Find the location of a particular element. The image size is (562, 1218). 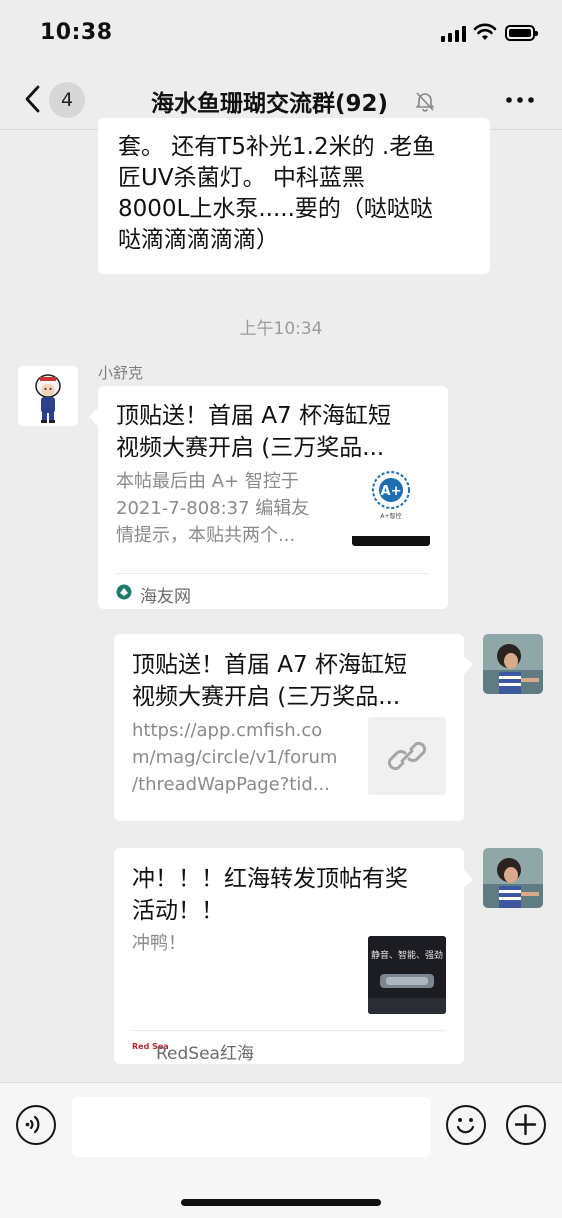

sender-name: 小舒克 is located at coordinates (121, 373).